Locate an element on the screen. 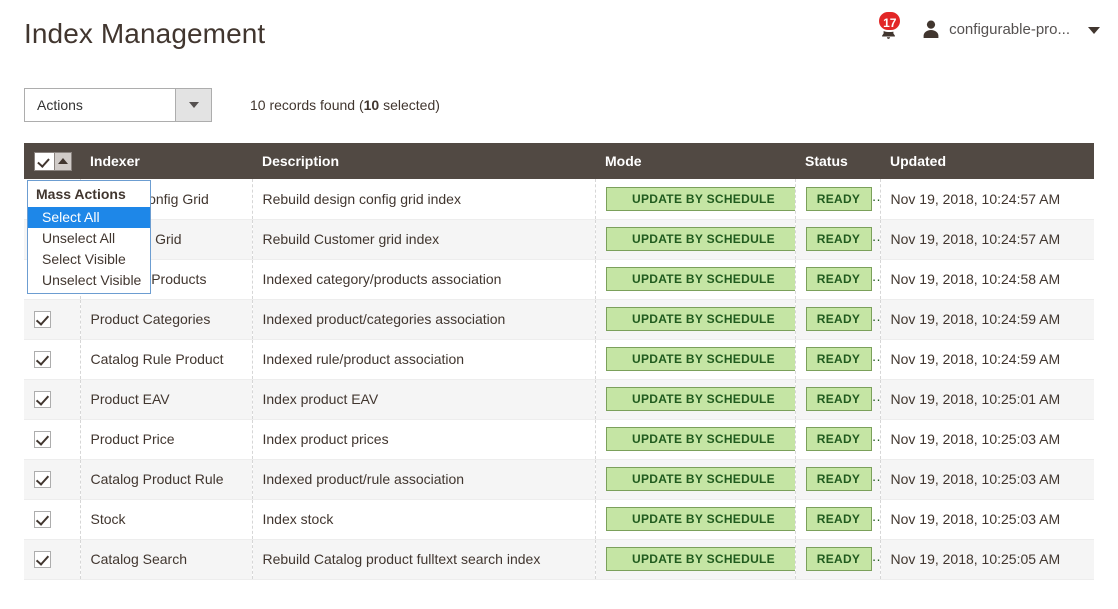 This screenshot has width=1118, height=609. cell-indexer: Stock is located at coordinates (165, 519).